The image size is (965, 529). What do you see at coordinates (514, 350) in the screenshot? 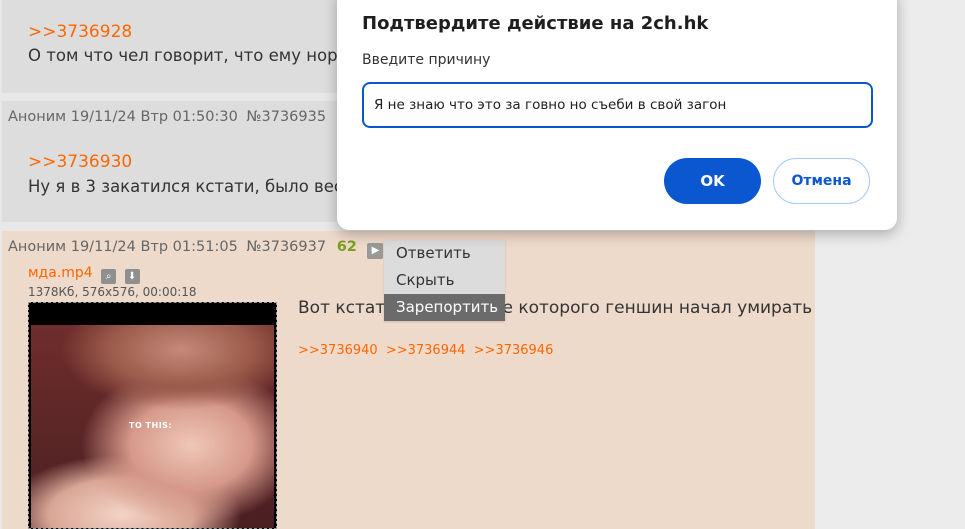
I see `reply-link: >>3736946` at bounding box center [514, 350].